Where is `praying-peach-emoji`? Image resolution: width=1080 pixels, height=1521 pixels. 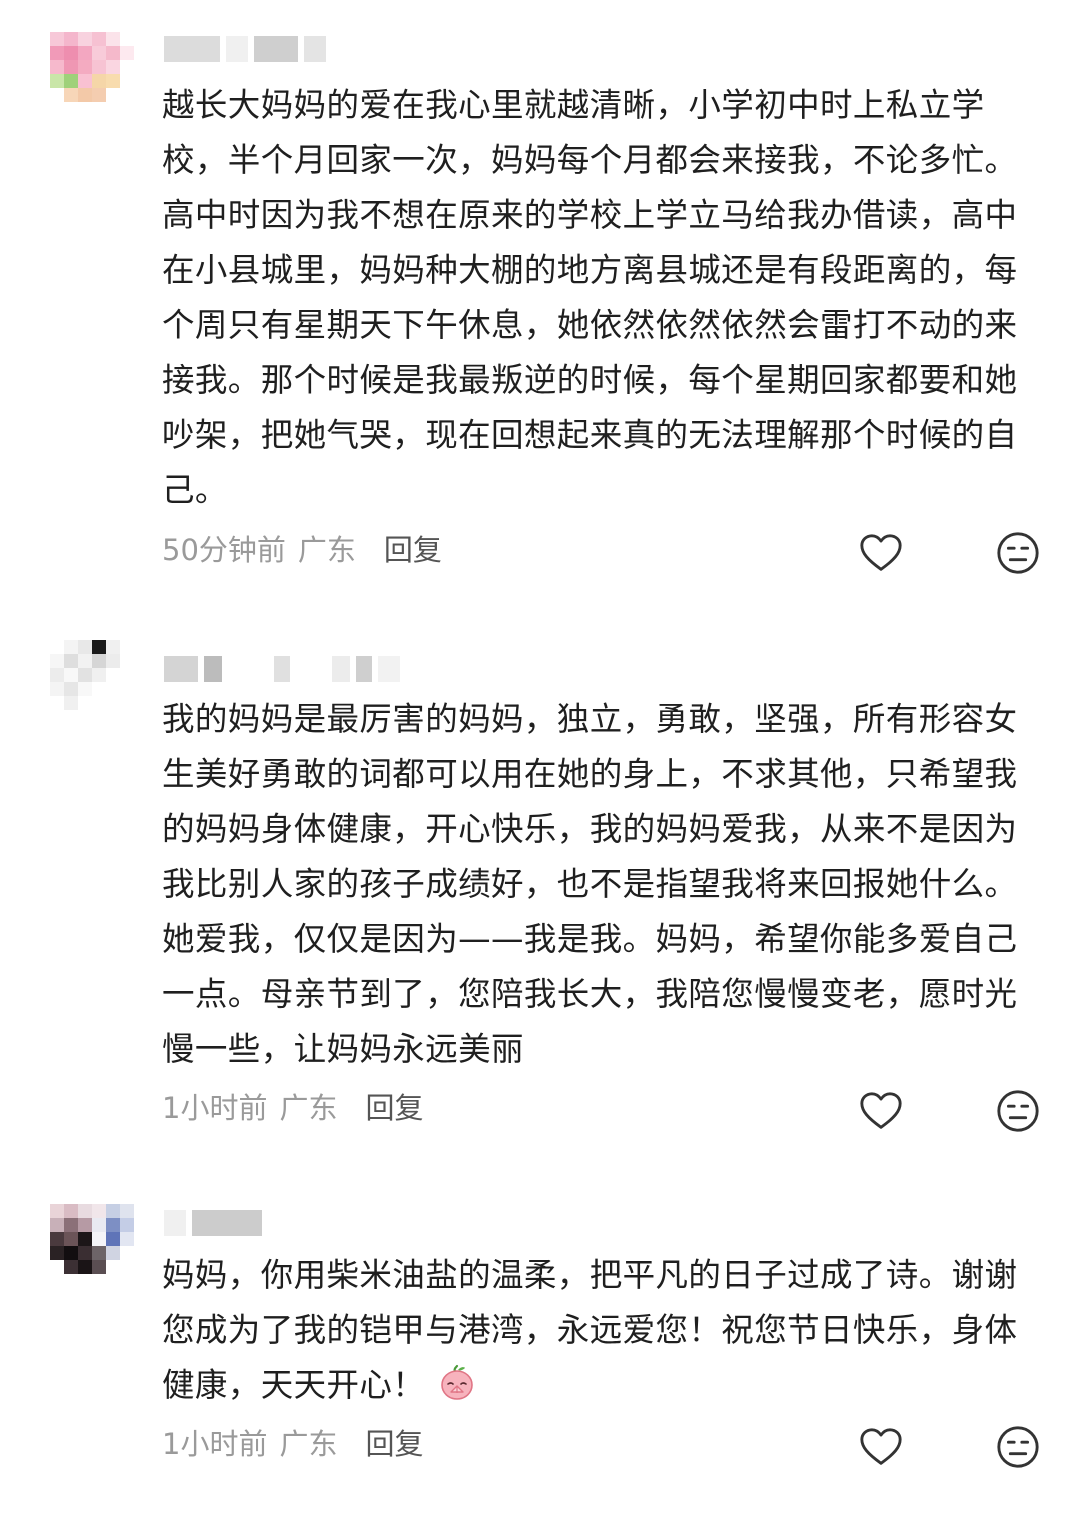 praying-peach-emoji is located at coordinates (457, 1382).